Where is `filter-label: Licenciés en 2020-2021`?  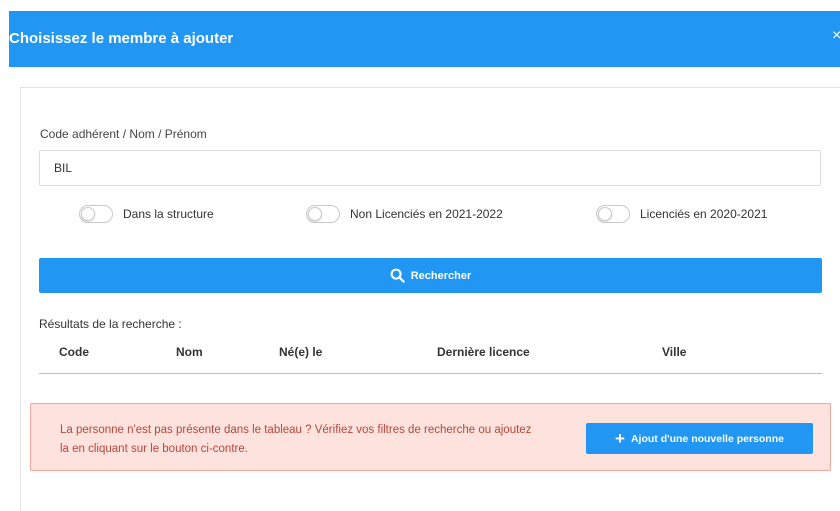
filter-label: Licenciés en 2020-2021 is located at coordinates (704, 214).